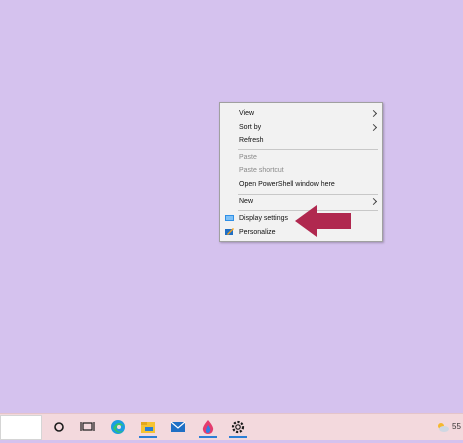 This screenshot has width=463, height=443. What do you see at coordinates (301, 128) in the screenshot?
I see `menu-item-sort-by: Sort by` at bounding box center [301, 128].